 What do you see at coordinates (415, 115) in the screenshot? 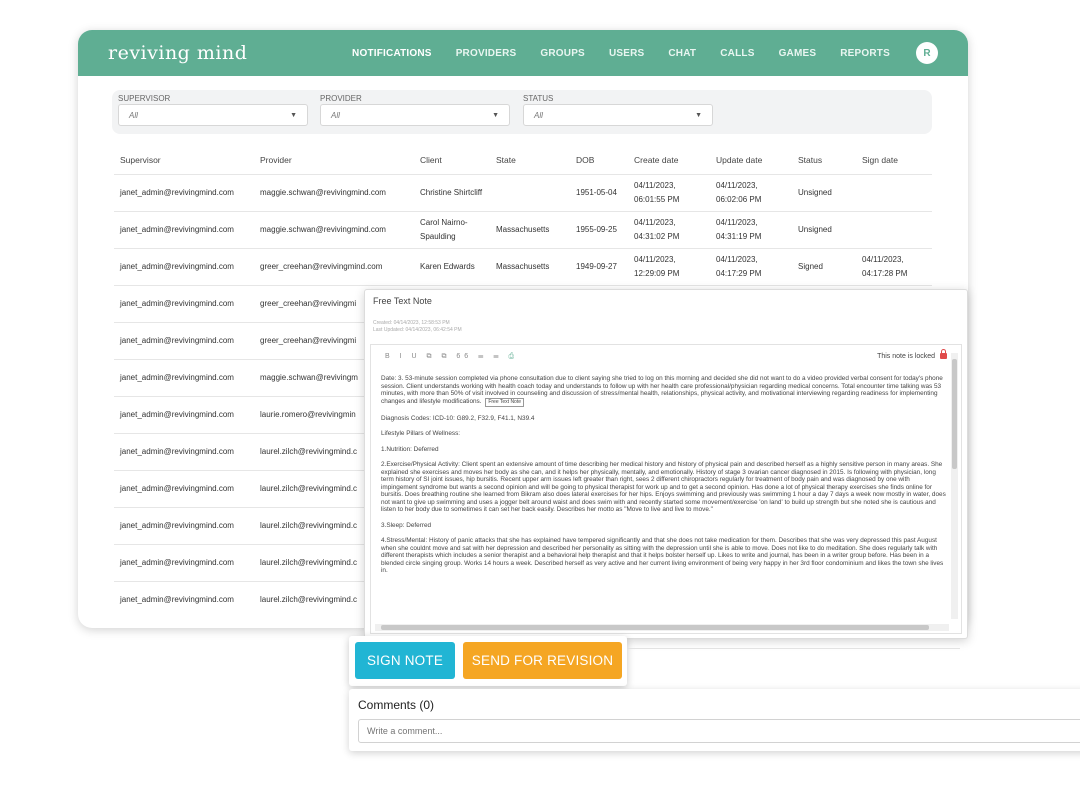
I see `provider-select: All ▼` at bounding box center [415, 115].